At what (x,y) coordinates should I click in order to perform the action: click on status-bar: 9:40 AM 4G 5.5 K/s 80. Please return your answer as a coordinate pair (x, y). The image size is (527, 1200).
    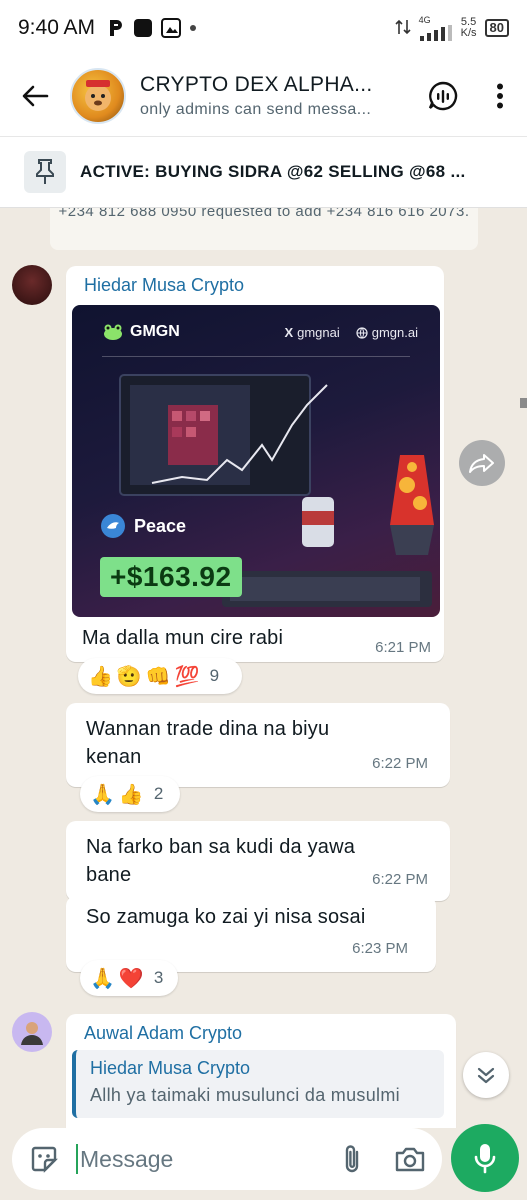
    Looking at the image, I should click on (263, 28).